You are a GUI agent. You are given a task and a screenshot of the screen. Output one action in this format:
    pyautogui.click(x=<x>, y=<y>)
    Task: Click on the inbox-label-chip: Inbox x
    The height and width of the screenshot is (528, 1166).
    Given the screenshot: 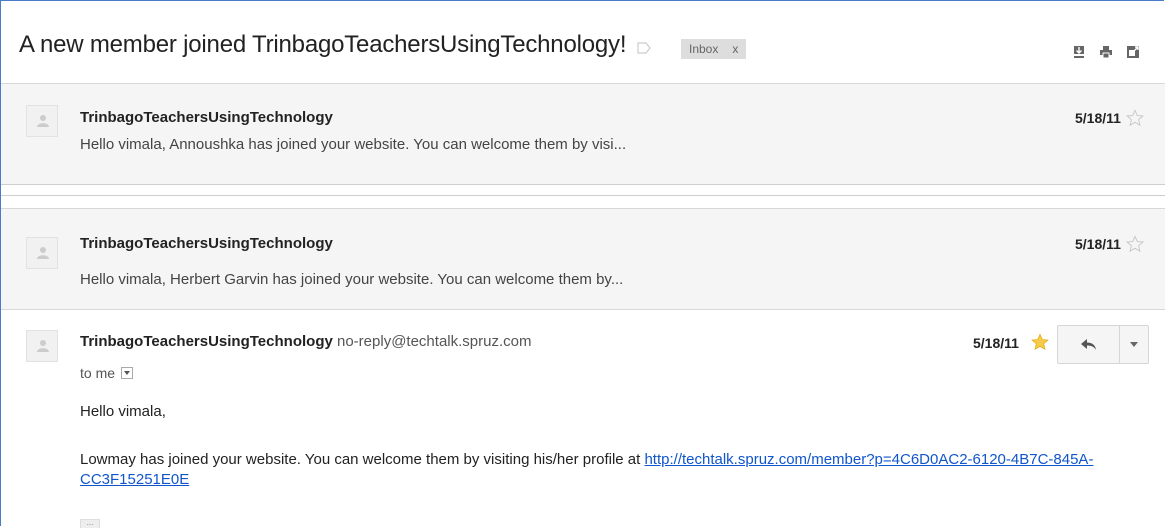 What is the action you would take?
    pyautogui.click(x=714, y=49)
    